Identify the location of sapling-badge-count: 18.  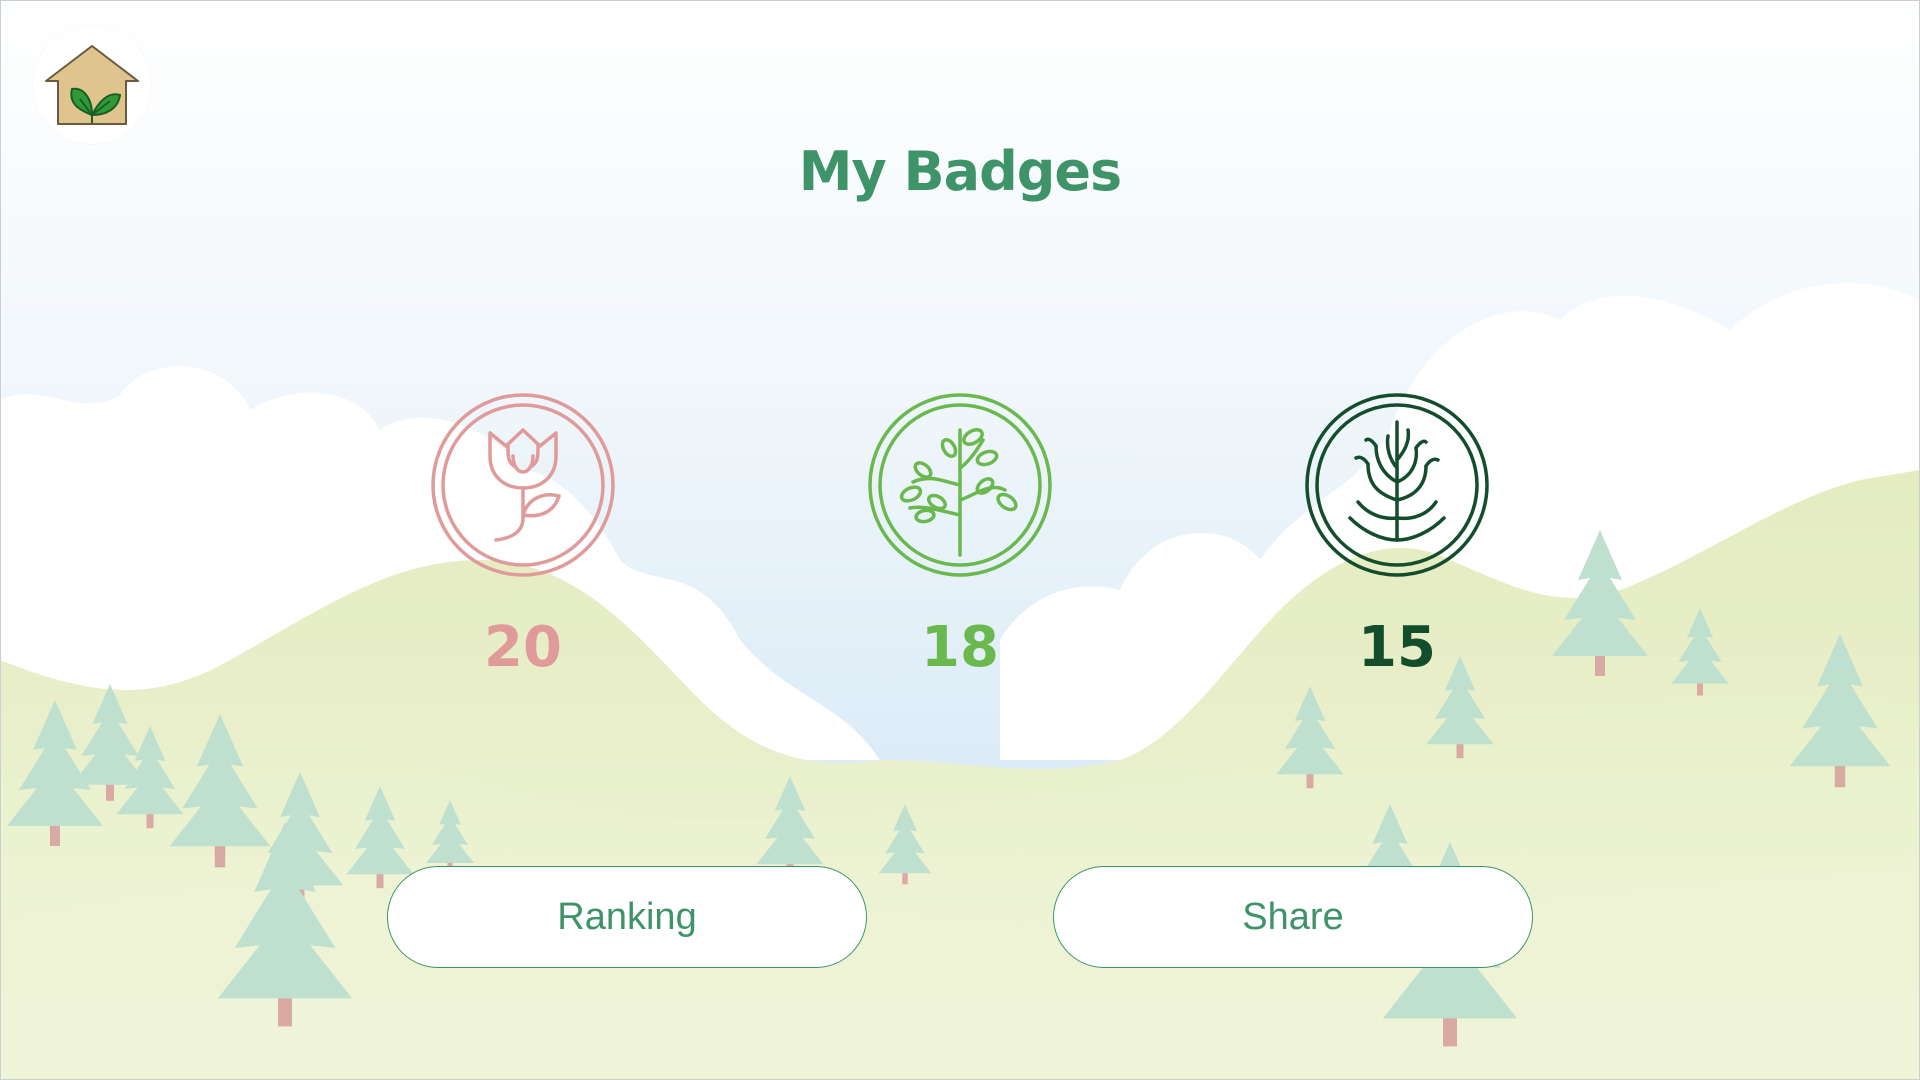
(960, 647).